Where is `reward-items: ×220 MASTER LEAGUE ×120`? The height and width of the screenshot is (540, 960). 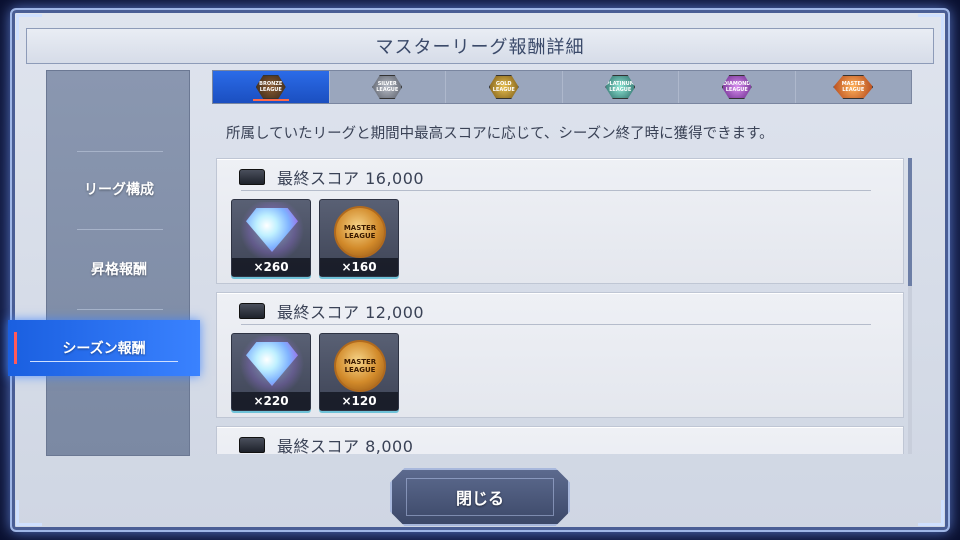
reward-items: ×220 MASTER LEAGUE ×120 is located at coordinates (315, 372).